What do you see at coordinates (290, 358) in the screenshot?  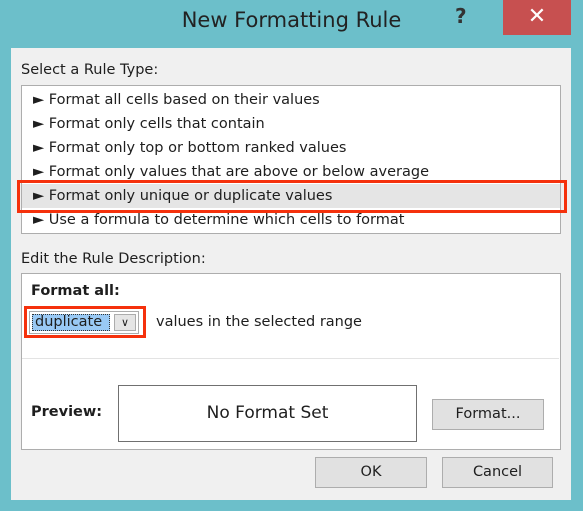 I see `divider` at bounding box center [290, 358].